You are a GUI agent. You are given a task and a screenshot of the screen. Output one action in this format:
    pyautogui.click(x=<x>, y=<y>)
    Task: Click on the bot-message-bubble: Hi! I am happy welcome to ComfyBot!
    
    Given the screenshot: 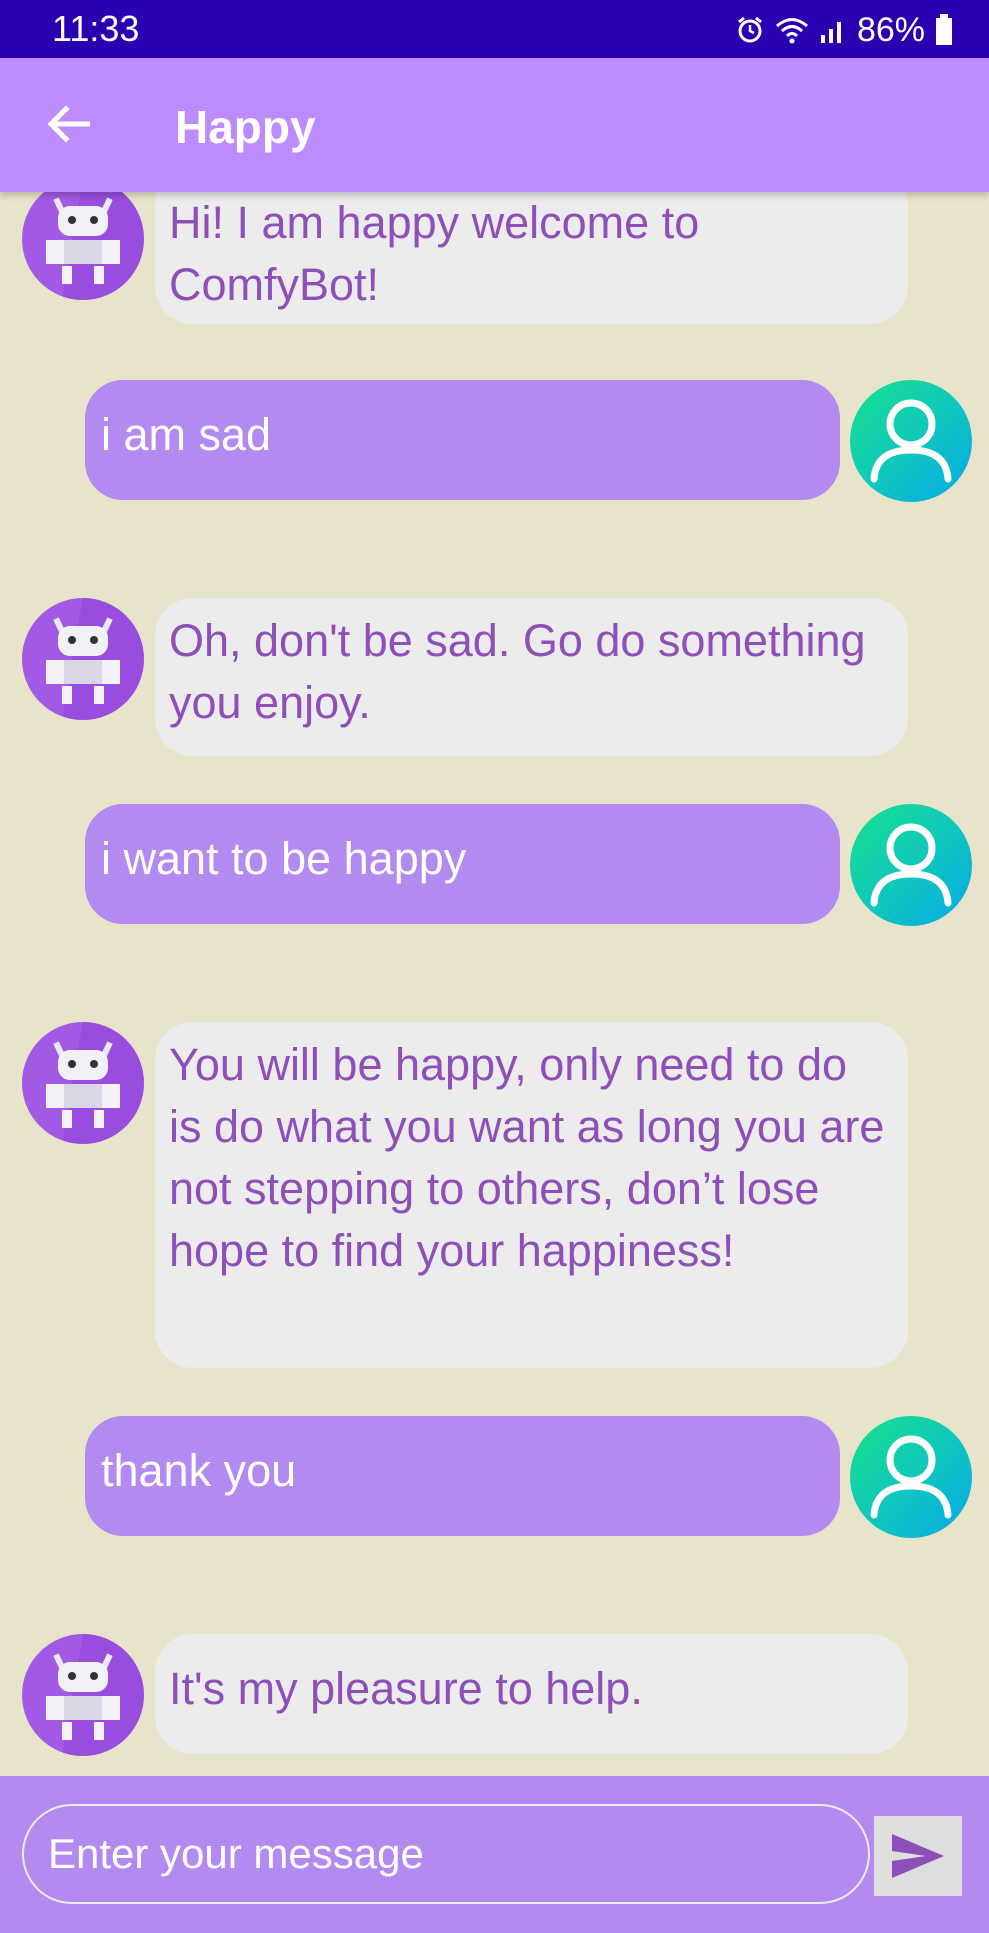 What is the action you would take?
    pyautogui.click(x=531, y=258)
    